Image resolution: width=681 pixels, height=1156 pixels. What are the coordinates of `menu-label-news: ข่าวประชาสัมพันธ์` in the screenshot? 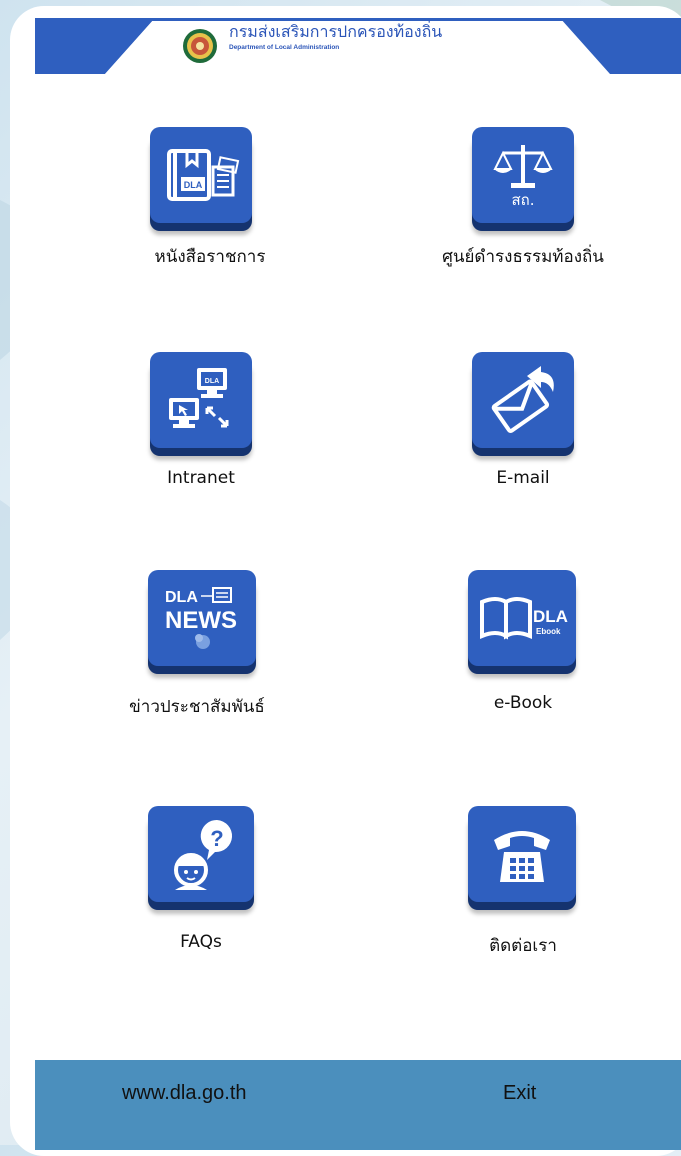 It's located at (197, 707).